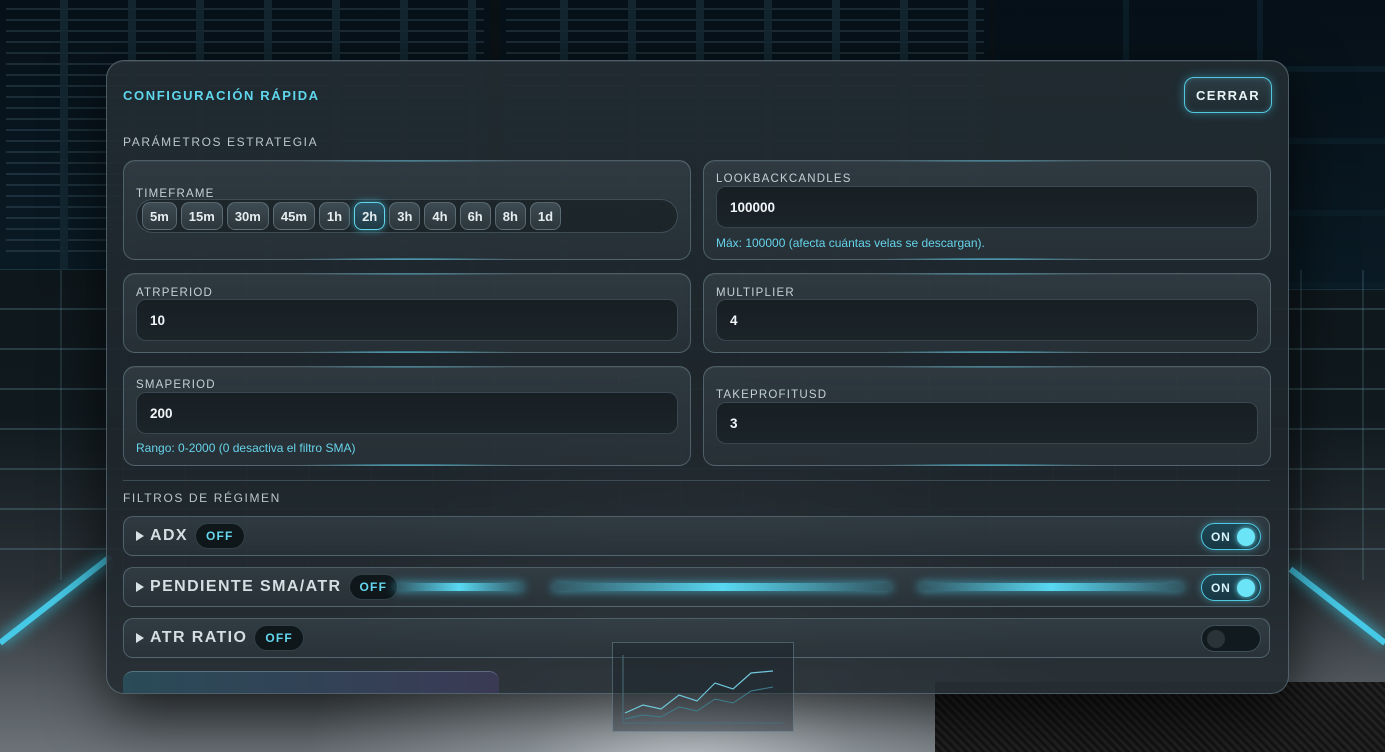 Image resolution: width=1385 pixels, height=752 pixels. I want to click on timeframe-option: 45m, so click(293, 216).